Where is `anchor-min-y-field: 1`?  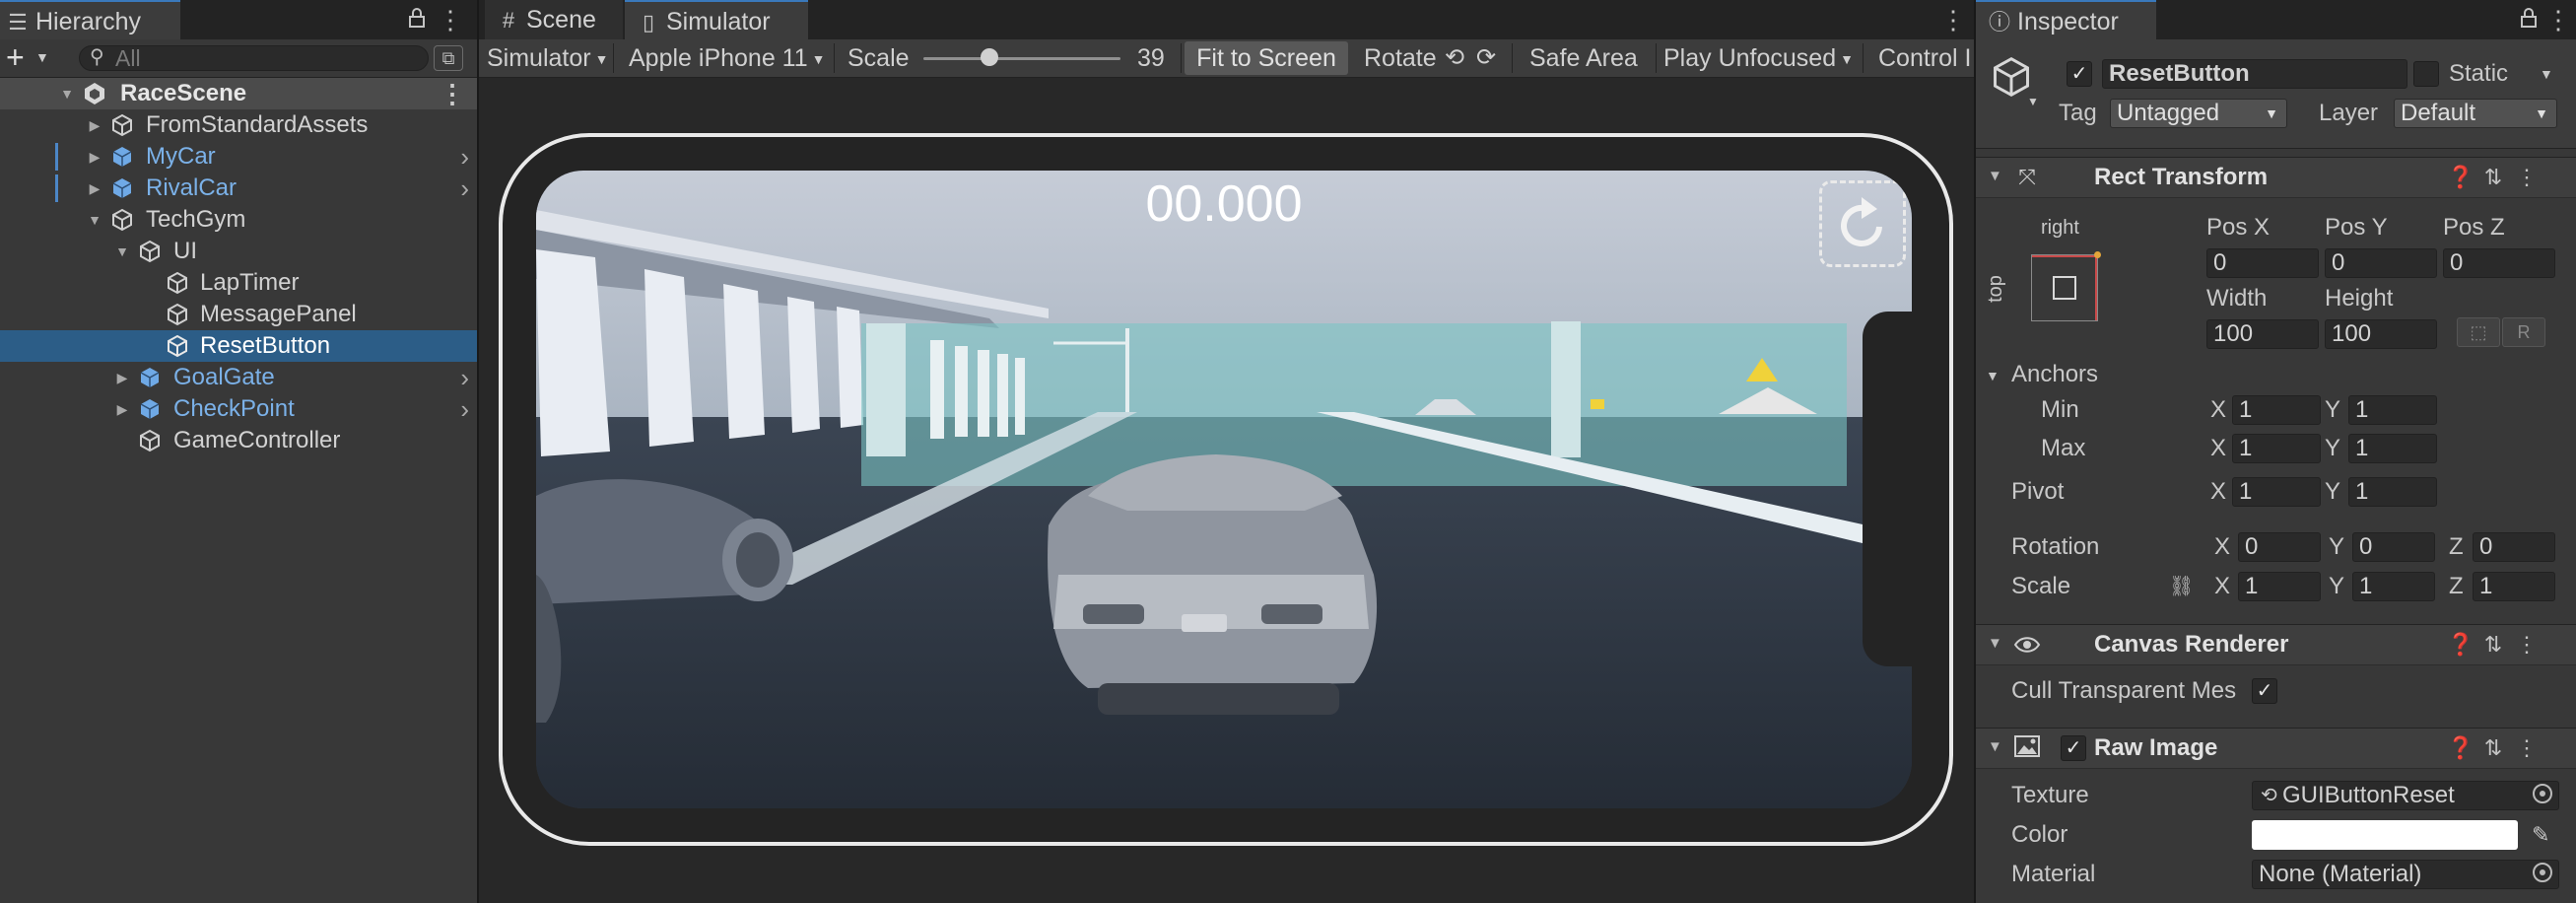 anchor-min-y-field: 1 is located at coordinates (2392, 410).